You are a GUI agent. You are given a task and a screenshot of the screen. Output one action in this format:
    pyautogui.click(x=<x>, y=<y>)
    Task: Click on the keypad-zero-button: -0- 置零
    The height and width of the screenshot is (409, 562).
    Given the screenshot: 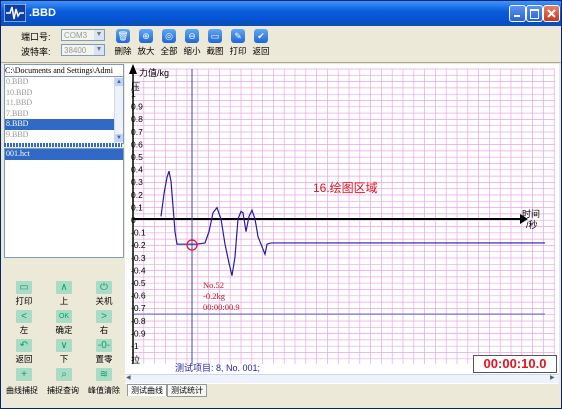 What is the action you would take?
    pyautogui.click(x=104, y=351)
    